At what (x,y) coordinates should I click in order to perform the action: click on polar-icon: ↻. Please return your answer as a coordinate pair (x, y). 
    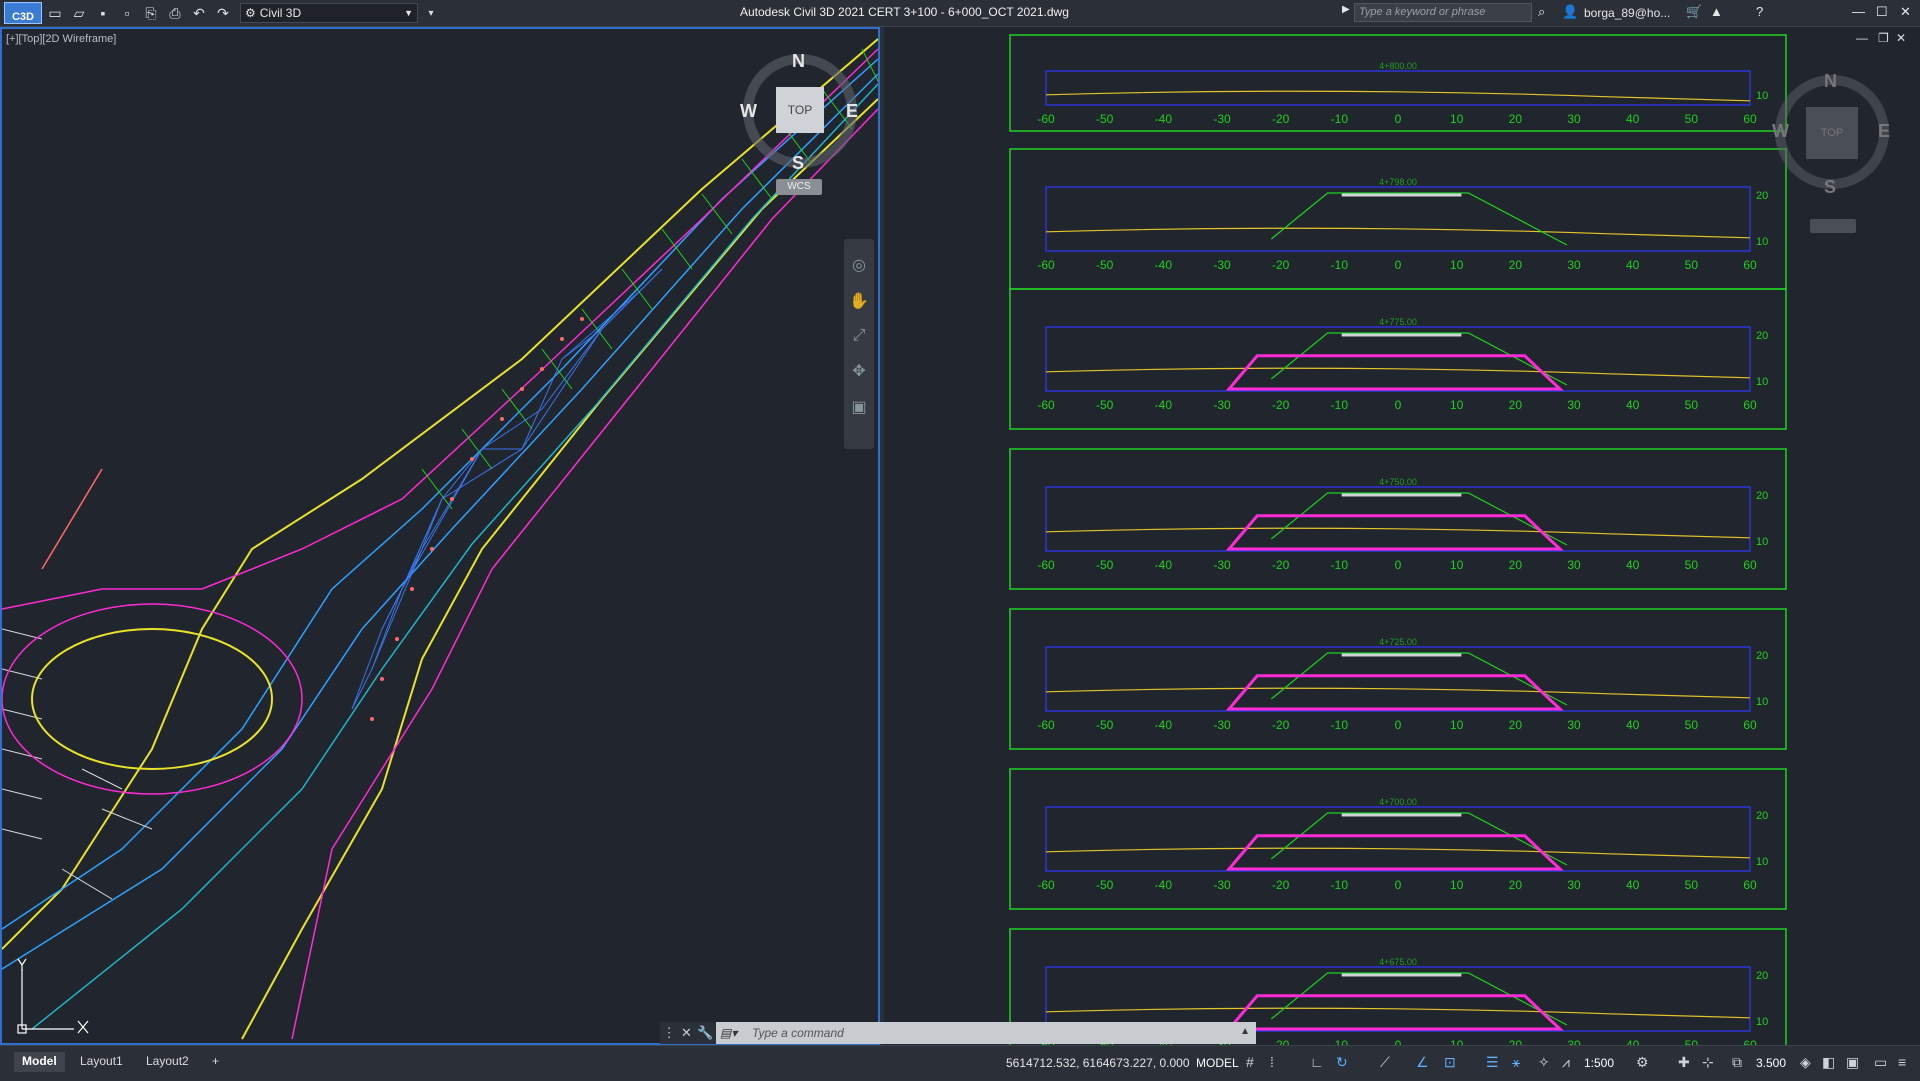
    Looking at the image, I should click on (1342, 1062).